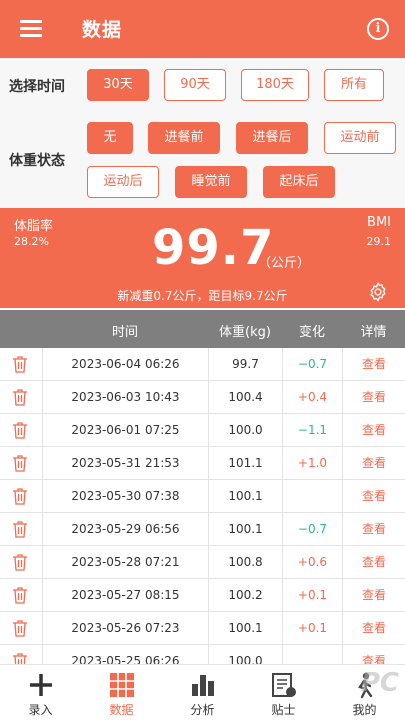 The image size is (405, 720). What do you see at coordinates (118, 85) in the screenshot?
I see `time-option-30d: 30天` at bounding box center [118, 85].